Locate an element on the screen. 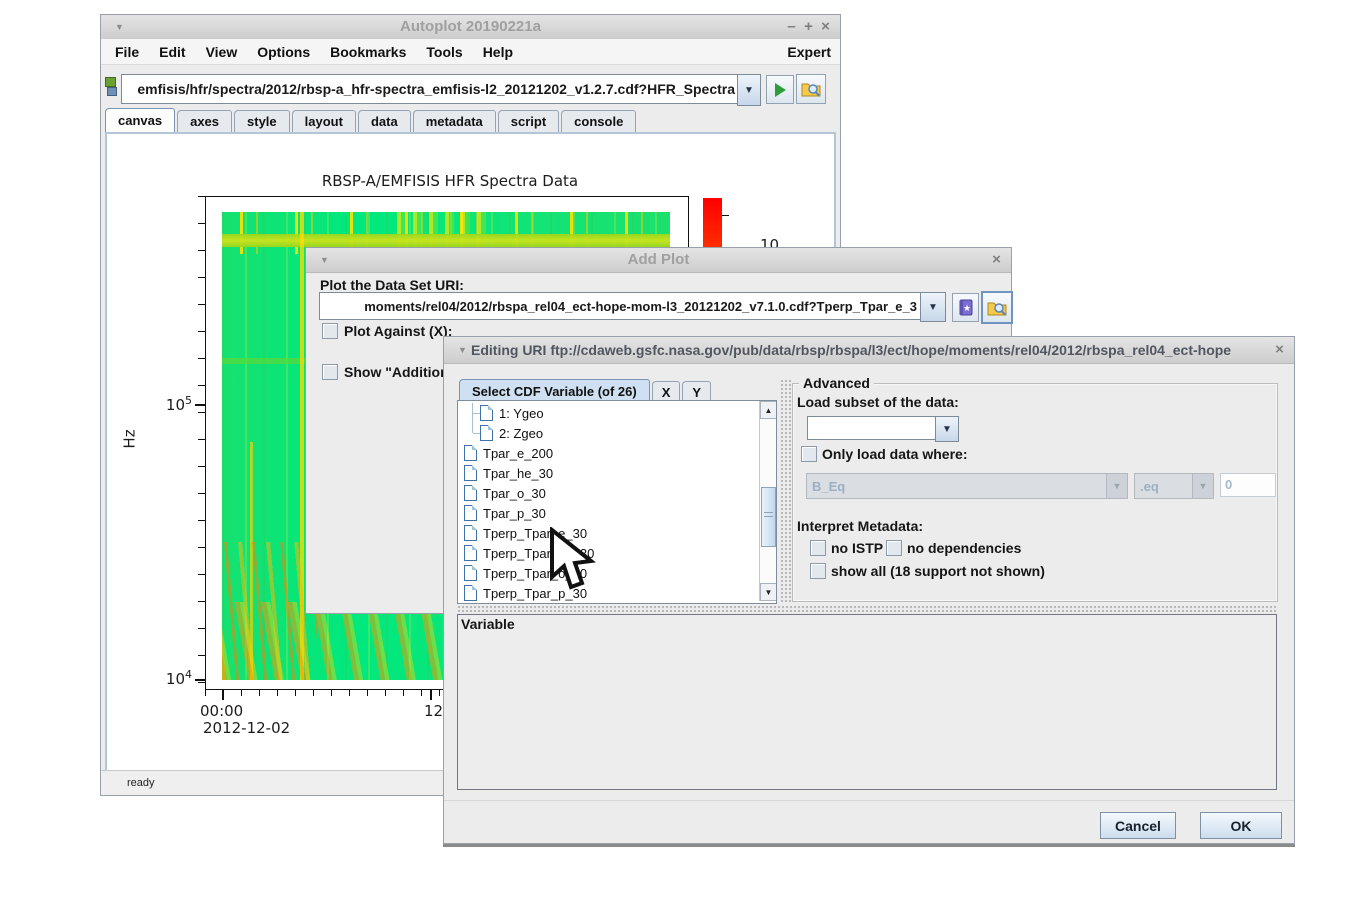 This screenshot has height=916, width=1345. tree-item: Tpar_he_30 is located at coordinates (620, 473).